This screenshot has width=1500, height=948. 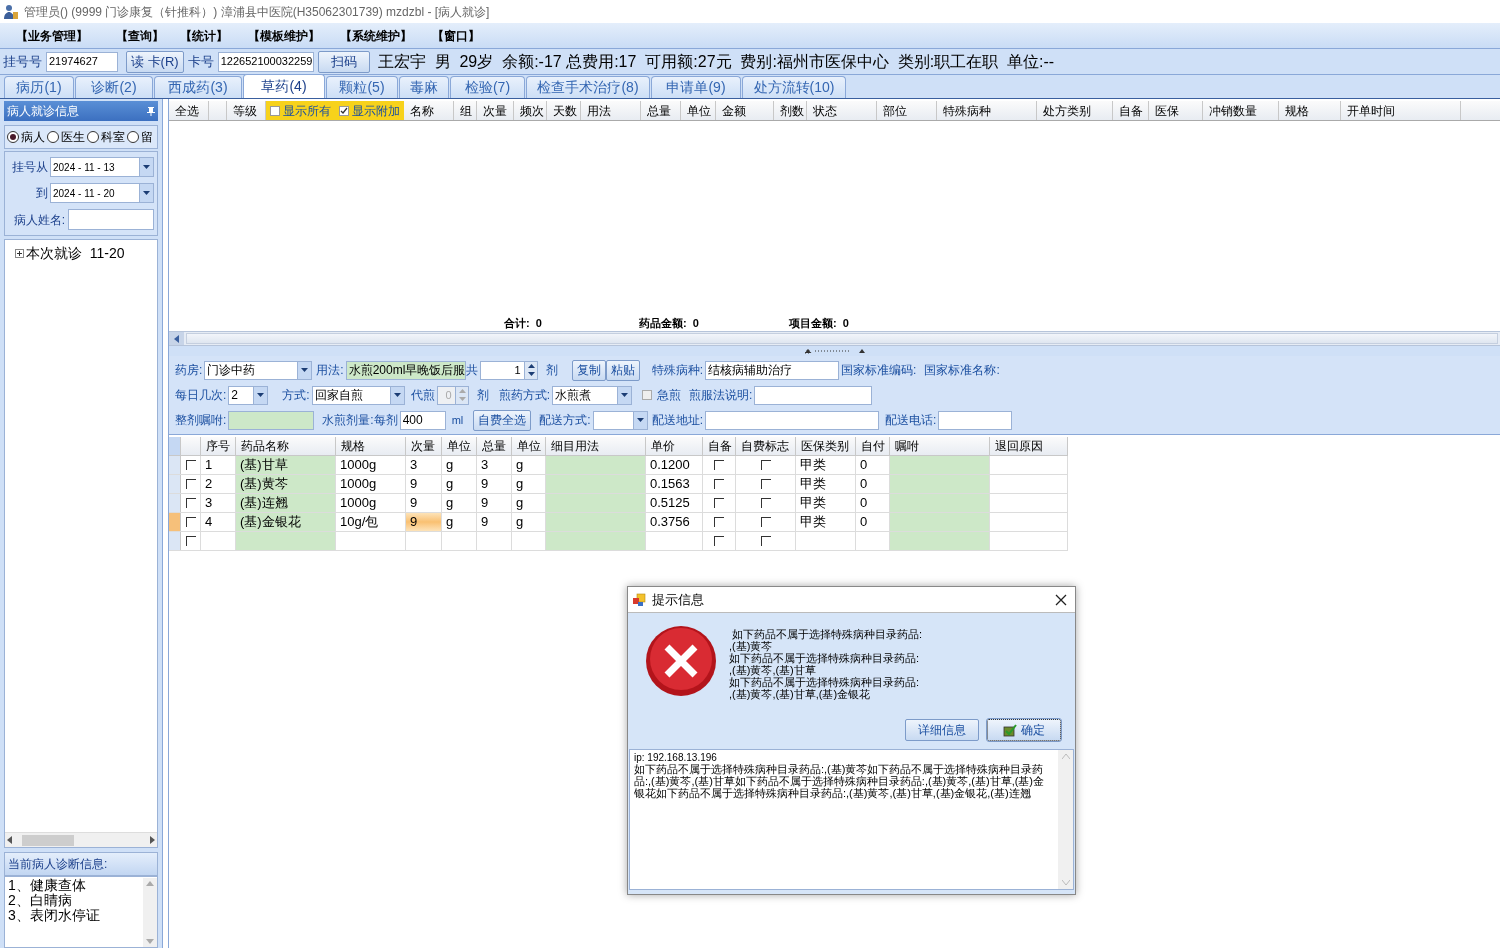 I want to click on tab: 申请单(9), so click(x=696, y=87).